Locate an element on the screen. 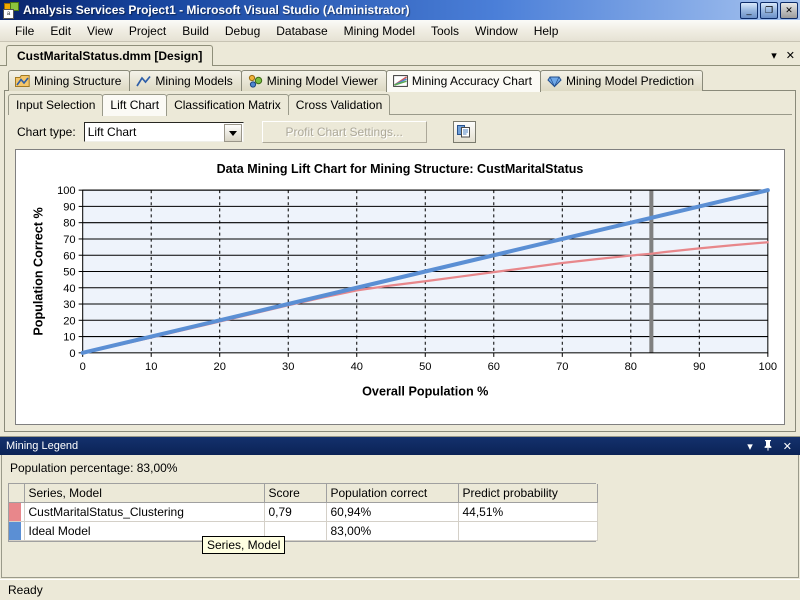  mining-accuracy-chart-icon is located at coordinates (400, 81).